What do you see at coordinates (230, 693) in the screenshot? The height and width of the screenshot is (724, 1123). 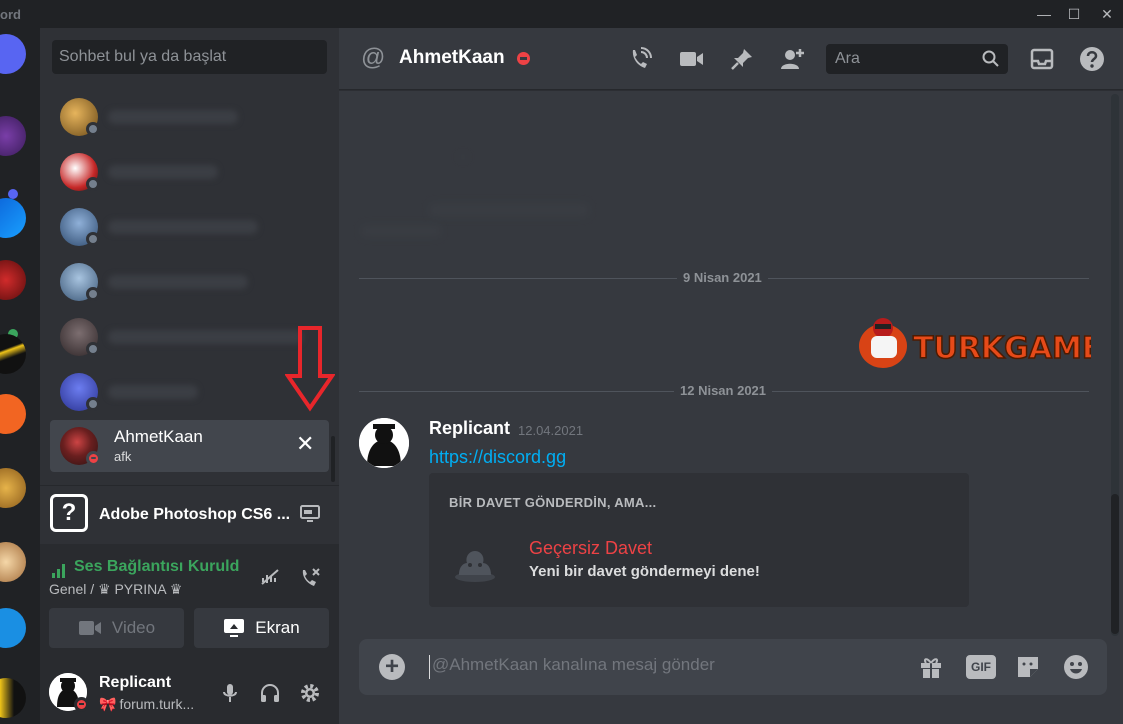 I see `microphone-icon` at bounding box center [230, 693].